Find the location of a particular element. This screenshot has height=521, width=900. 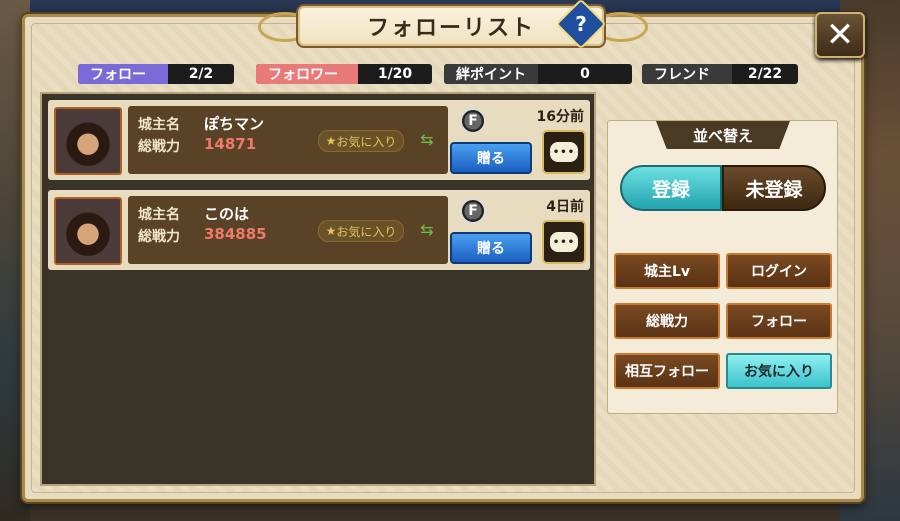

player-info: 城主名 ぽちマン 総戦力 14871 ★ お気に入り ⇆ is located at coordinates (288, 140).